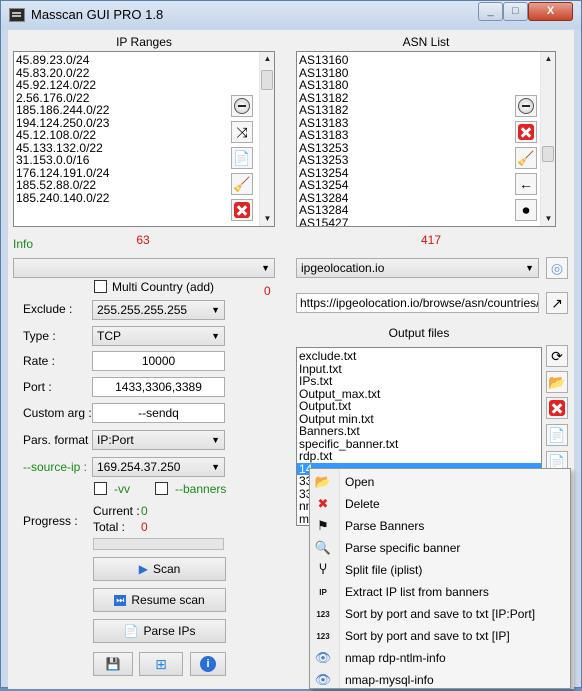 Image resolution: width=582 pixels, height=691 pixels. What do you see at coordinates (266, 139) in the screenshot?
I see `ip-ranges-scrollbar: ▲ ▼` at bounding box center [266, 139].